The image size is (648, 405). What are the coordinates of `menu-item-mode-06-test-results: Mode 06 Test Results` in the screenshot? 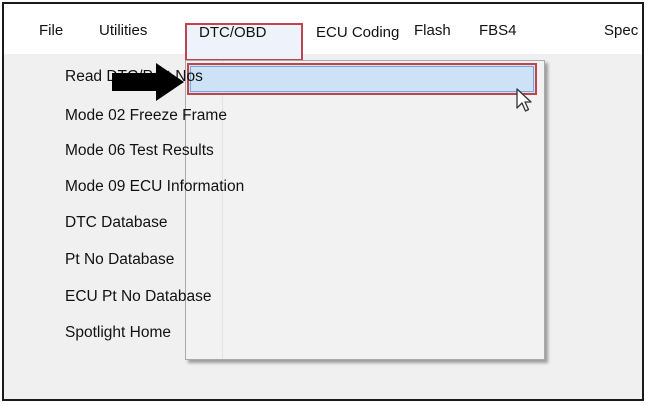 It's located at (139, 151).